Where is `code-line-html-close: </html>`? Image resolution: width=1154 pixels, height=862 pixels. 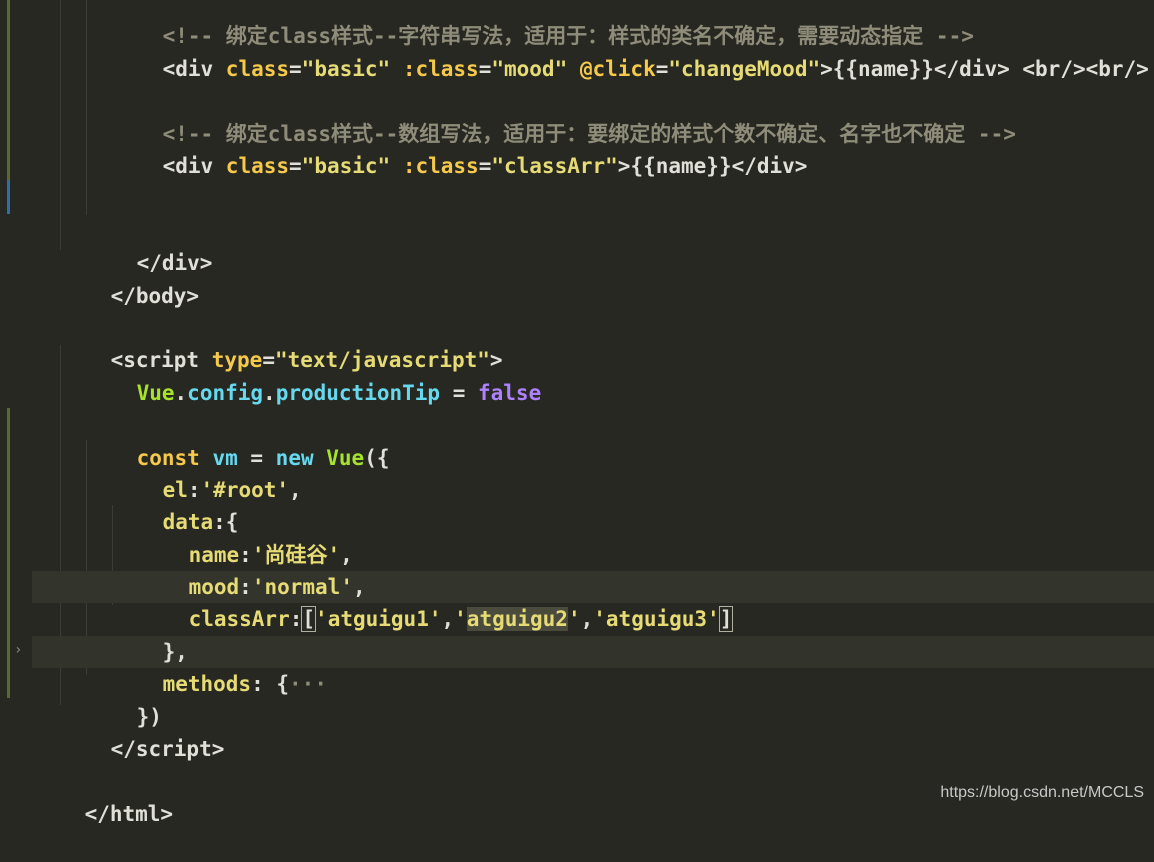
code-line-html-close: </html> is located at coordinates (104, 796).